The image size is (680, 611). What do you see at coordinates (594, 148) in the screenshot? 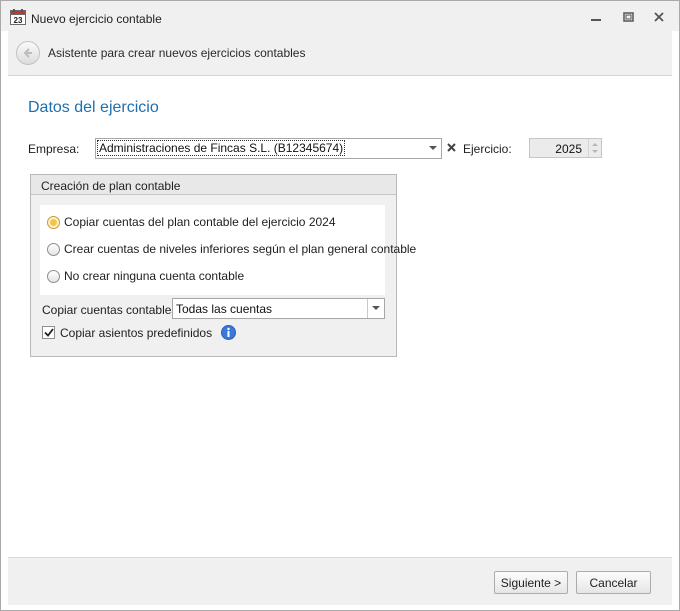
I see `ejercicio-spin-buttons` at bounding box center [594, 148].